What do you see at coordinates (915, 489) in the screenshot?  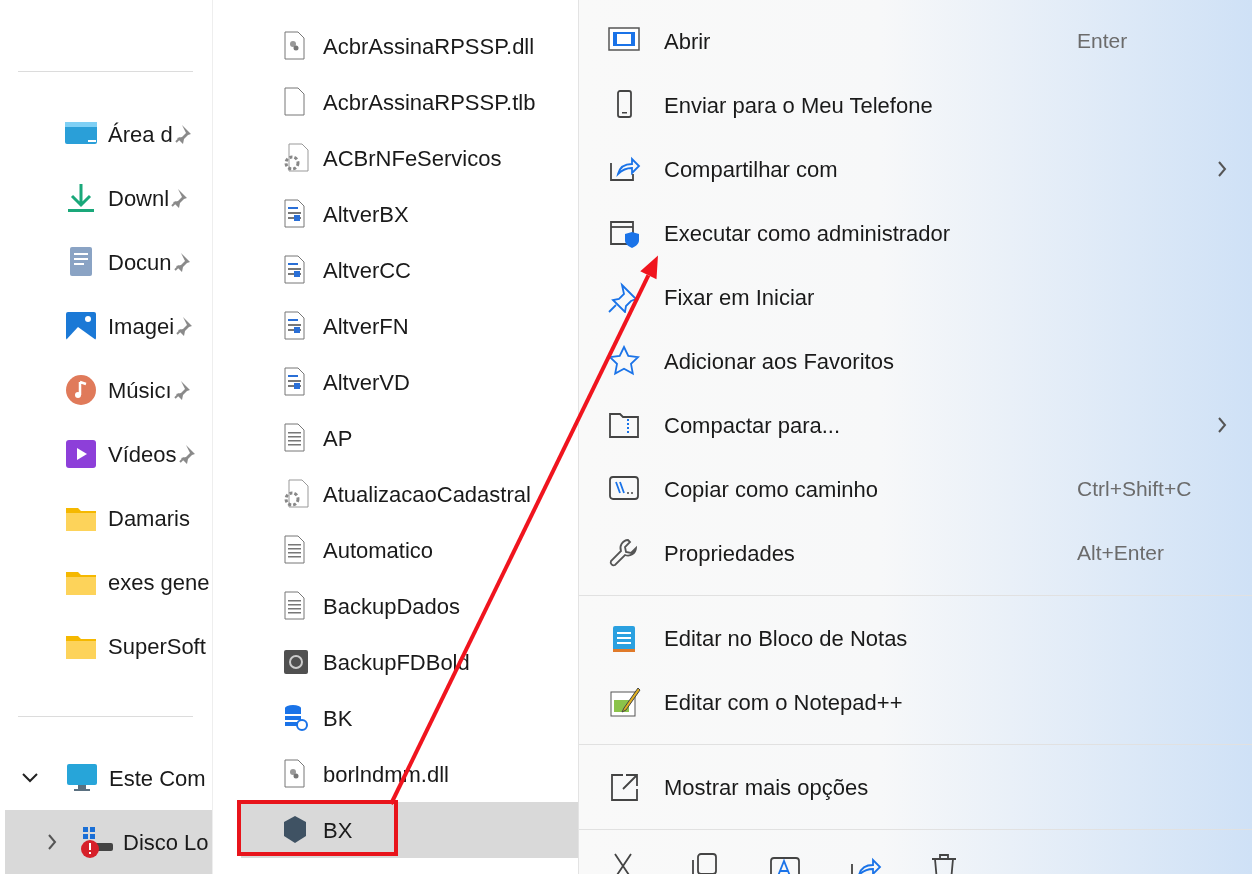 I see `menu-item: Copiar como caminho Ctrl+Shift+C` at bounding box center [915, 489].